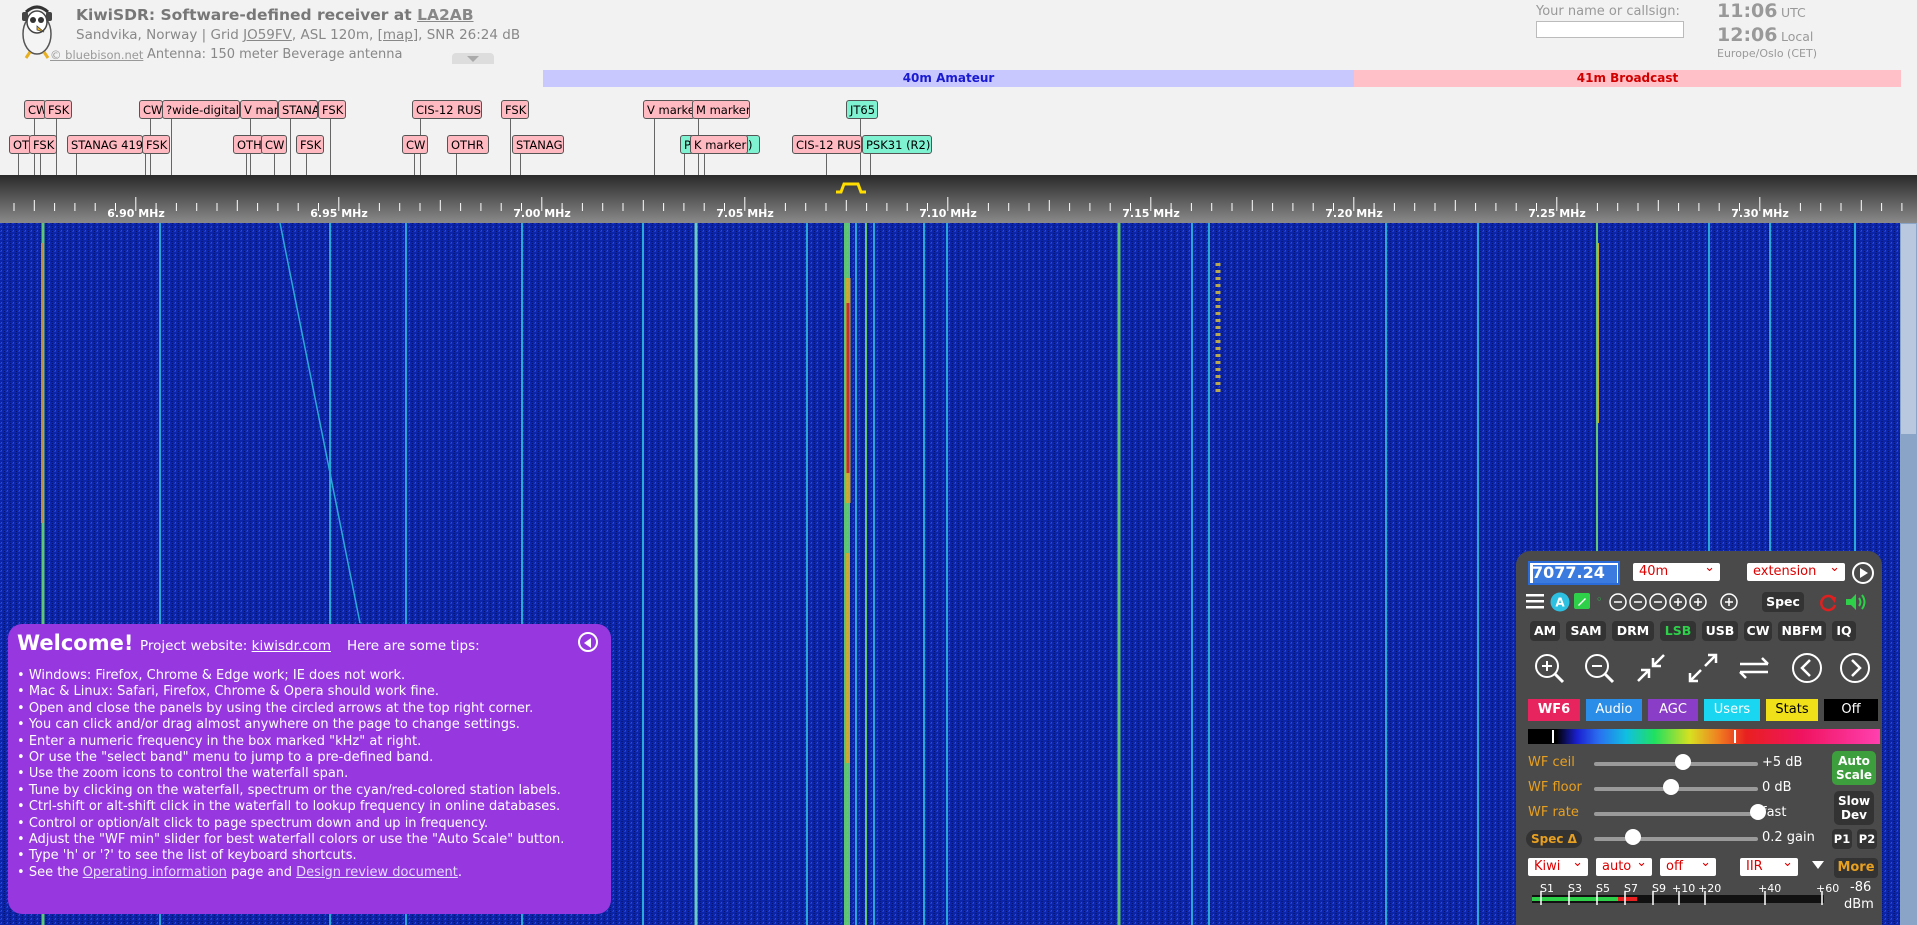  I want to click on mode-drm-button: DRM, so click(1633, 631).